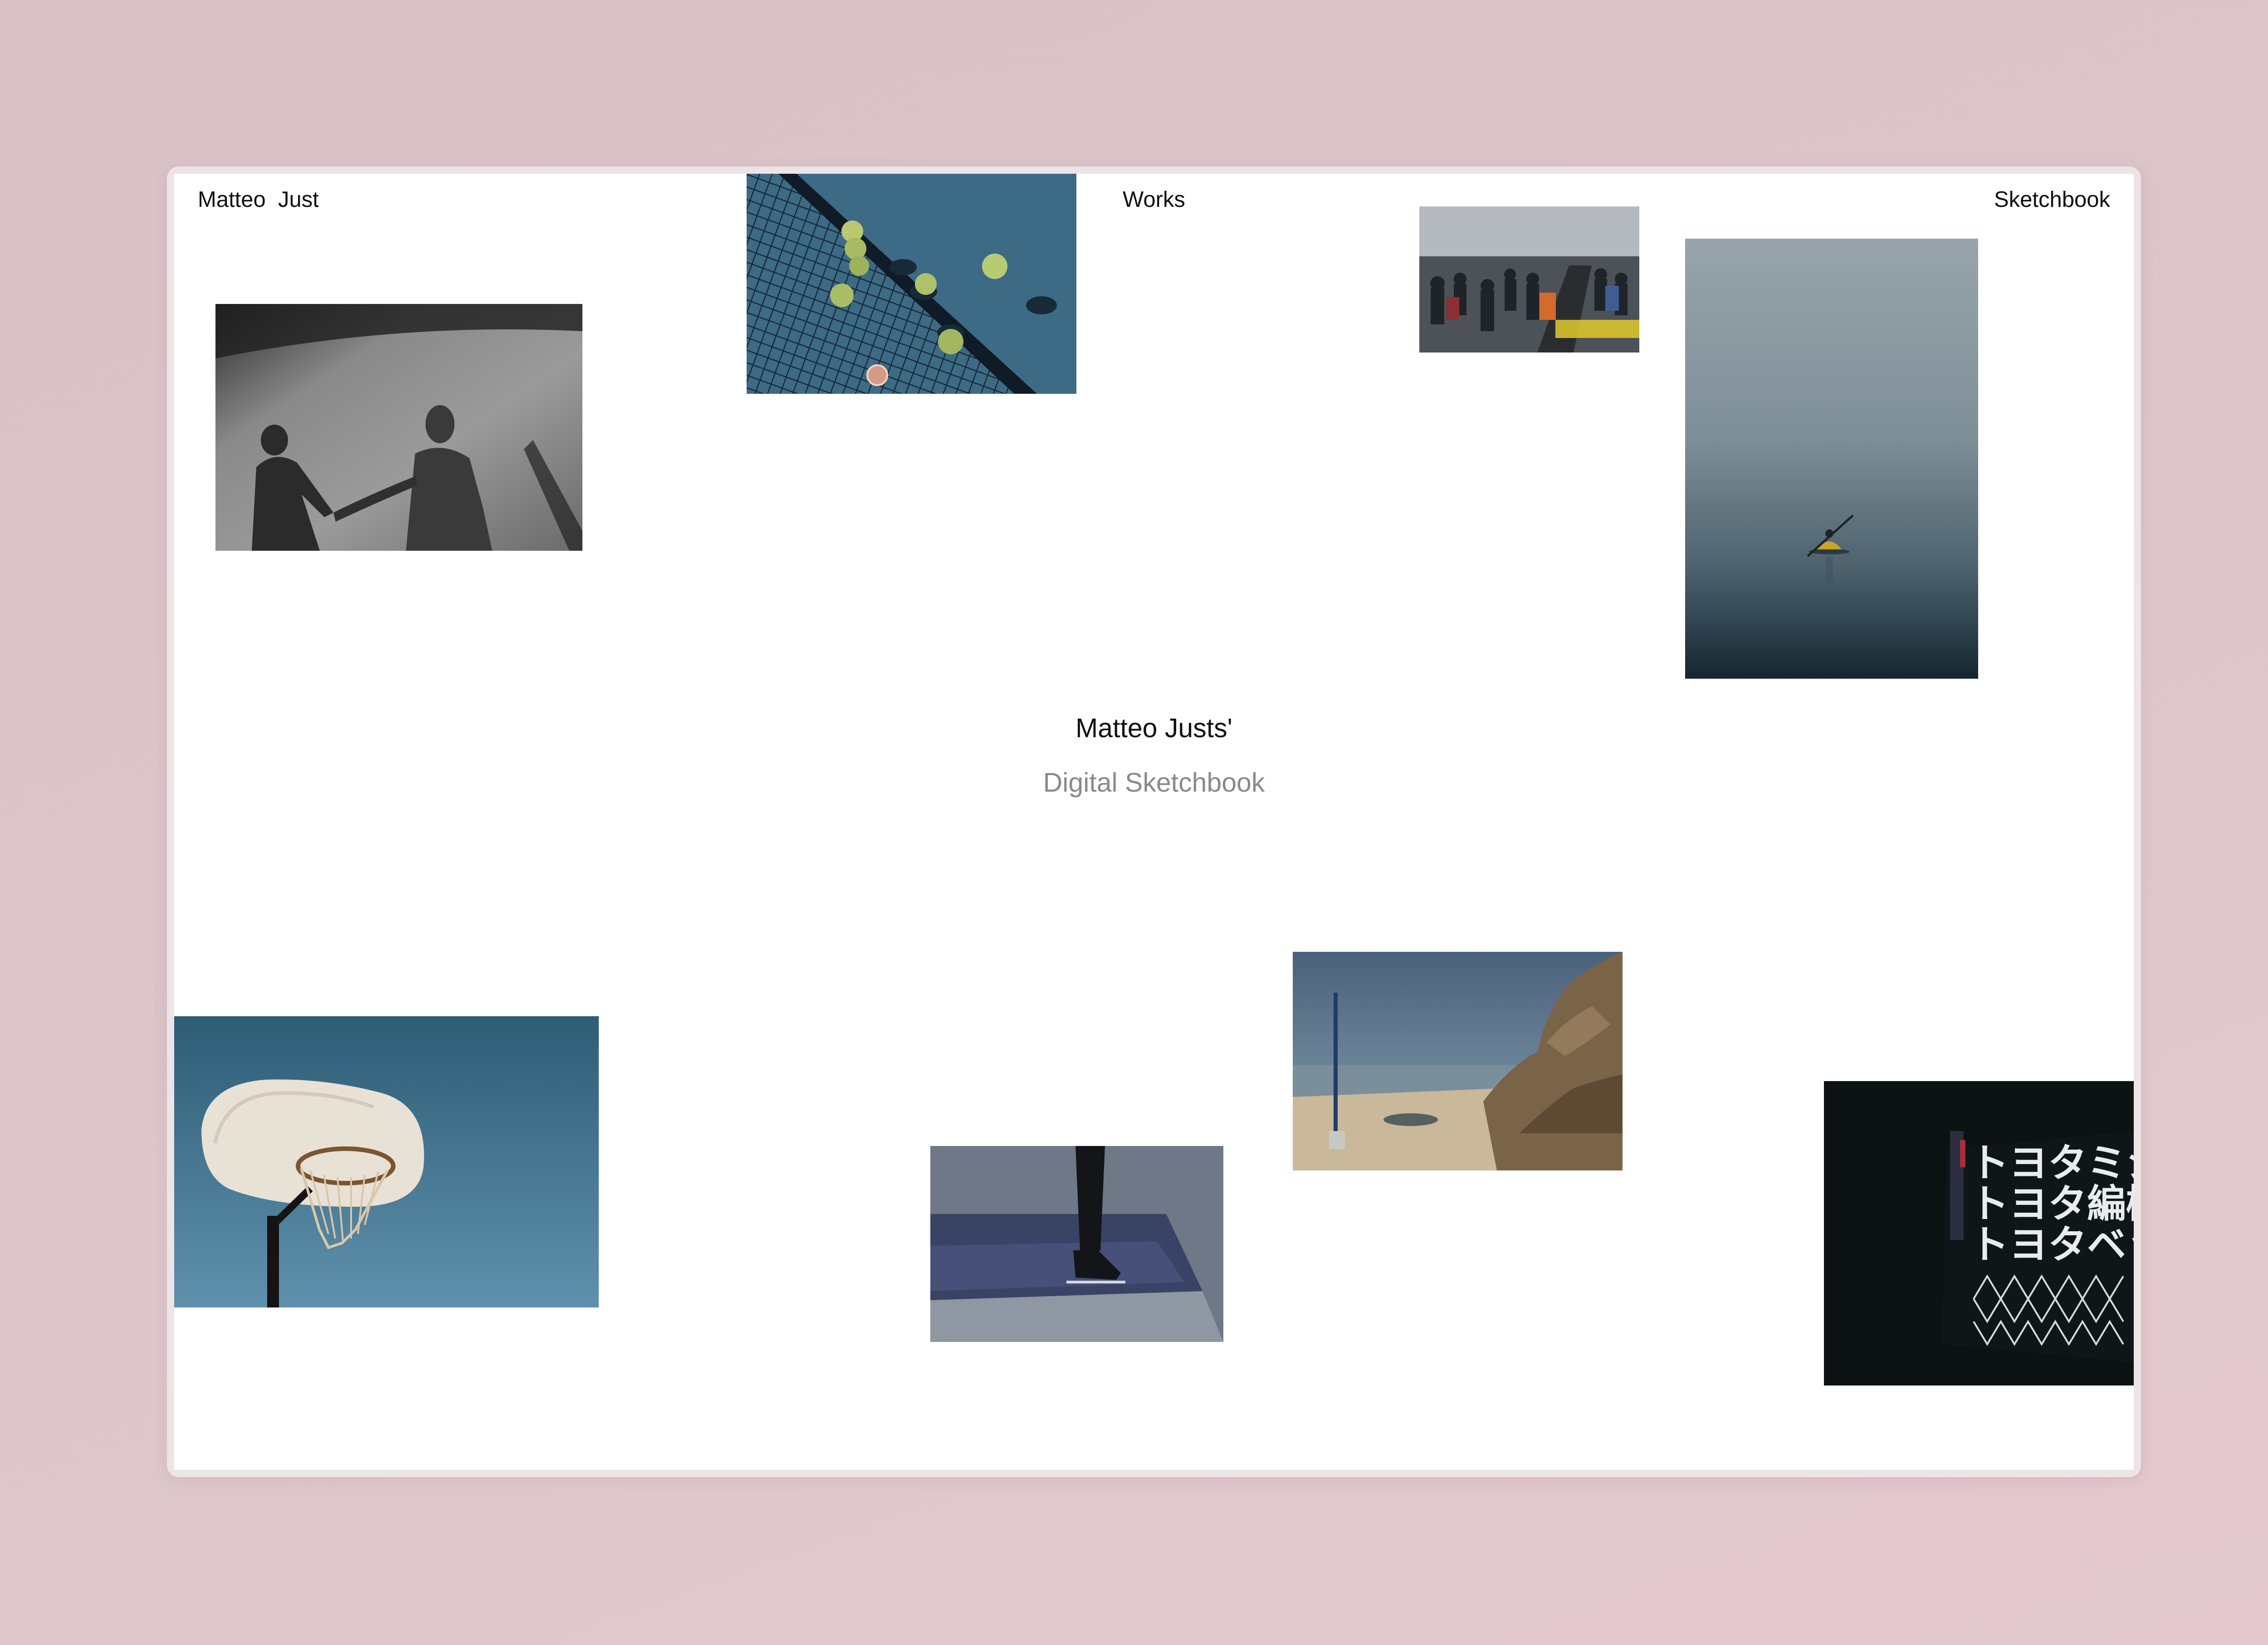 Image resolution: width=2268 pixels, height=1645 pixels. Describe the element at coordinates (387, 1161) in the screenshot. I see `photo-basketball-hoop` at that location.